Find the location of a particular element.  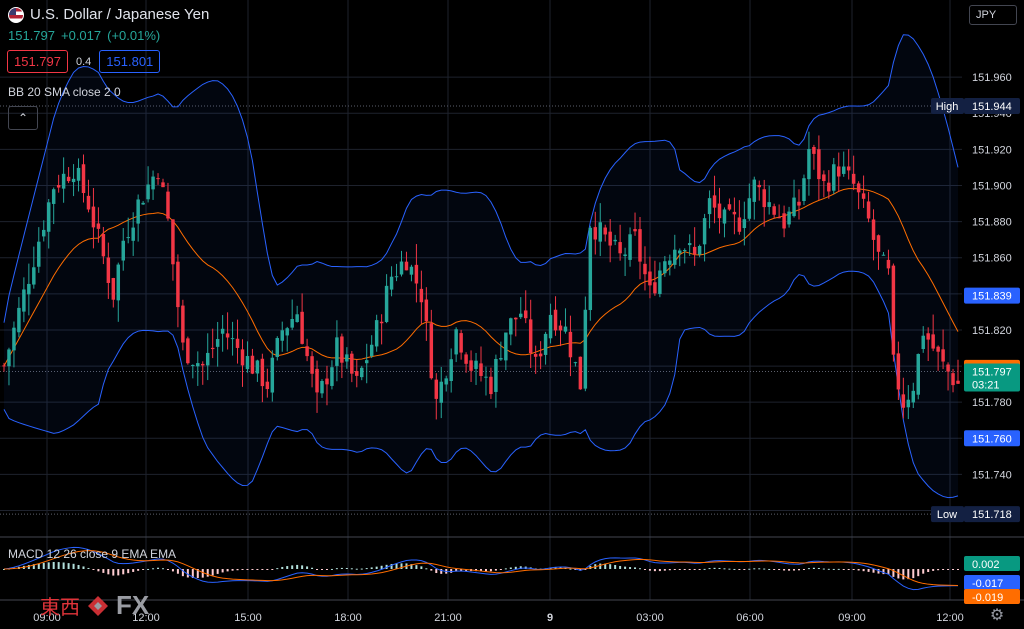

watermark-fx: FX is located at coordinates (133, 605).